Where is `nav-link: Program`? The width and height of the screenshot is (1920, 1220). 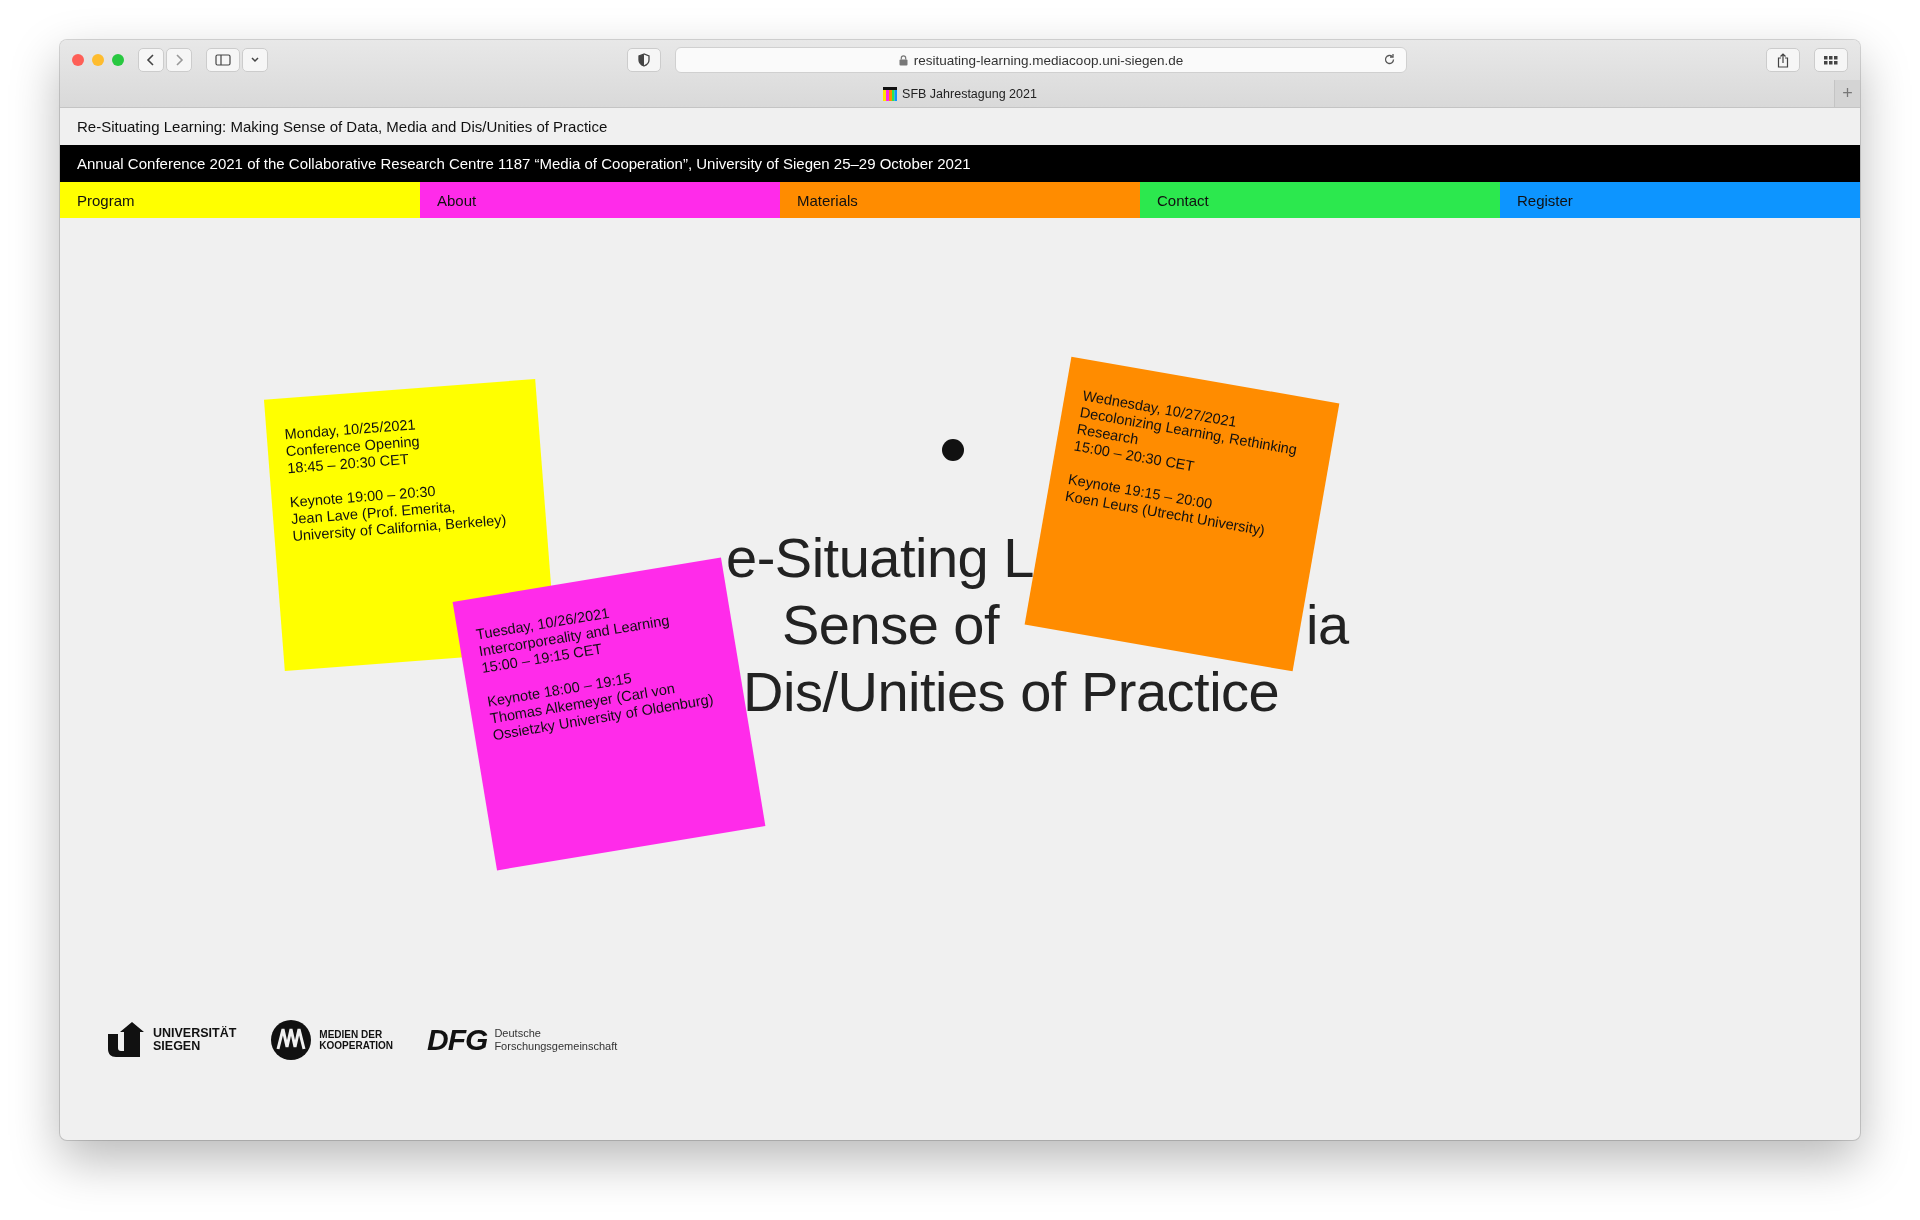
nav-link: Program is located at coordinates (240, 200).